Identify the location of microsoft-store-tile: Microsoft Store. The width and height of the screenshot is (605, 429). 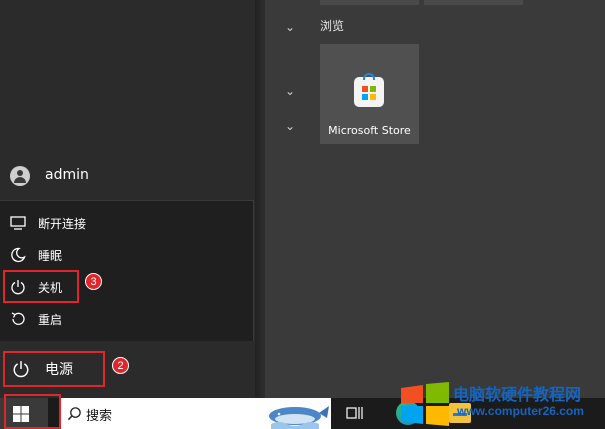
(369, 94).